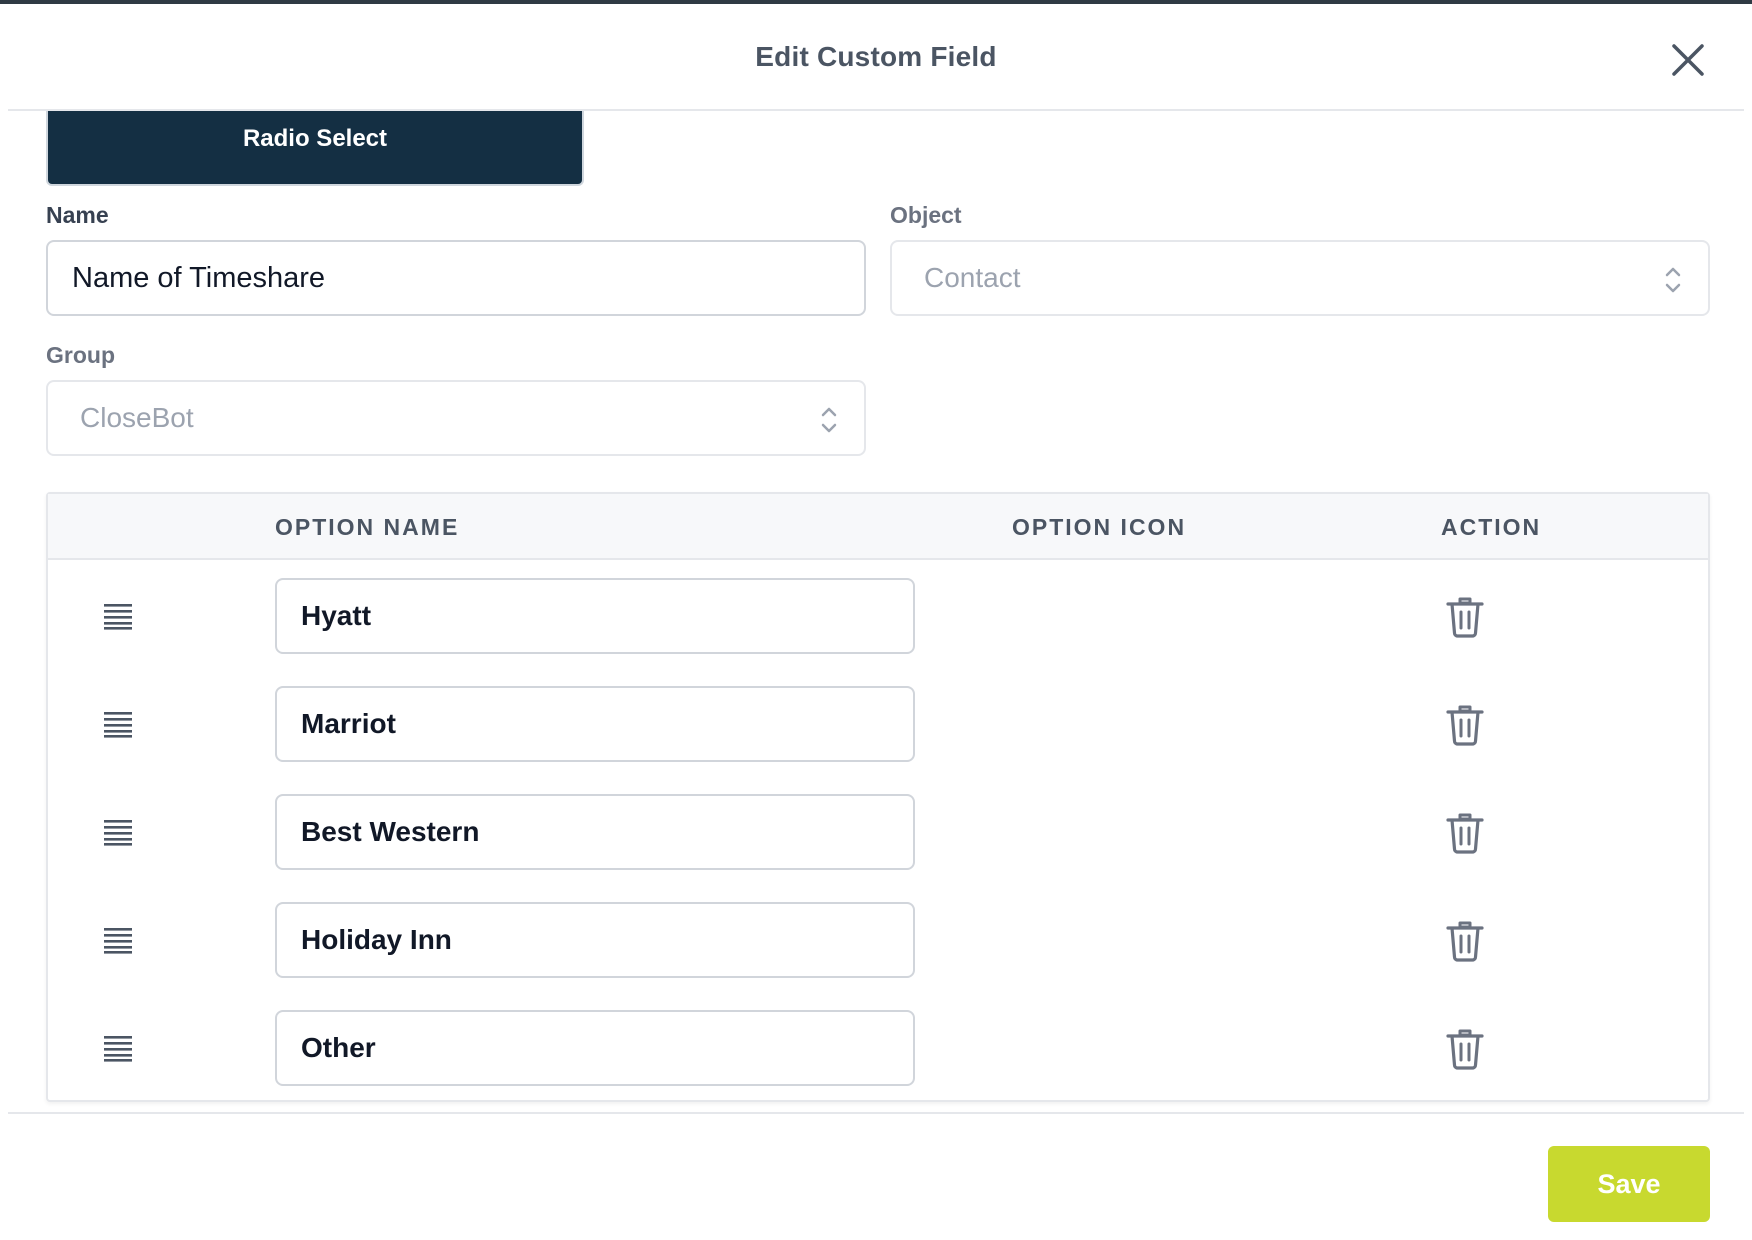  I want to click on footer-divider, so click(876, 1113).